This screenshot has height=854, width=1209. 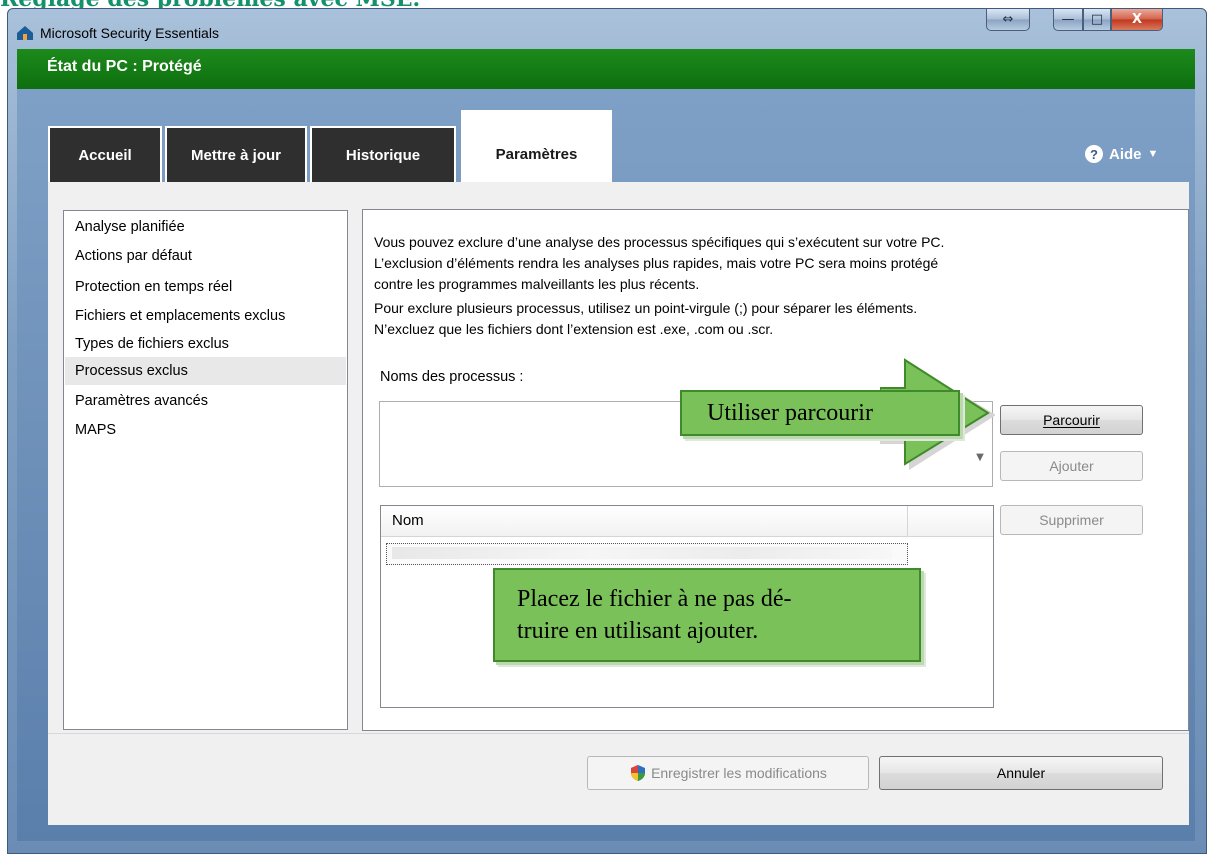 I want to click on close-button: X, so click(x=1137, y=20).